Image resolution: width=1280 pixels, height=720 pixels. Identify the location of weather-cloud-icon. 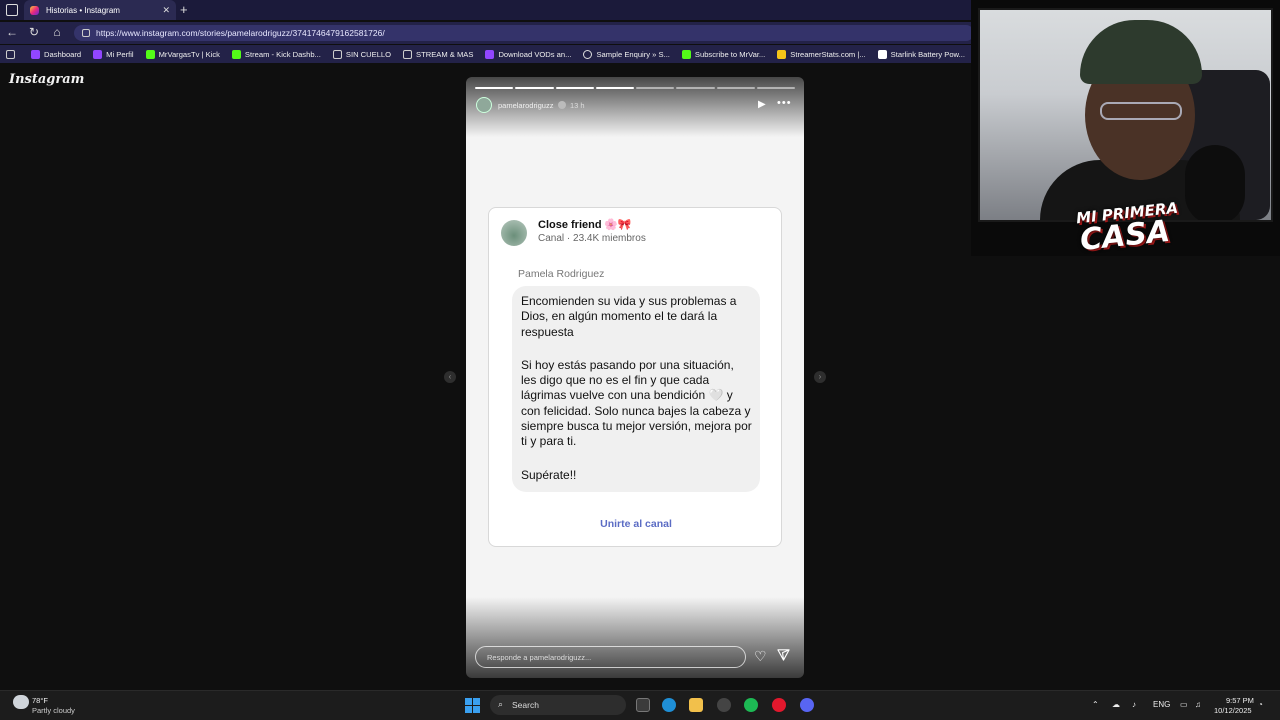
(21, 702).